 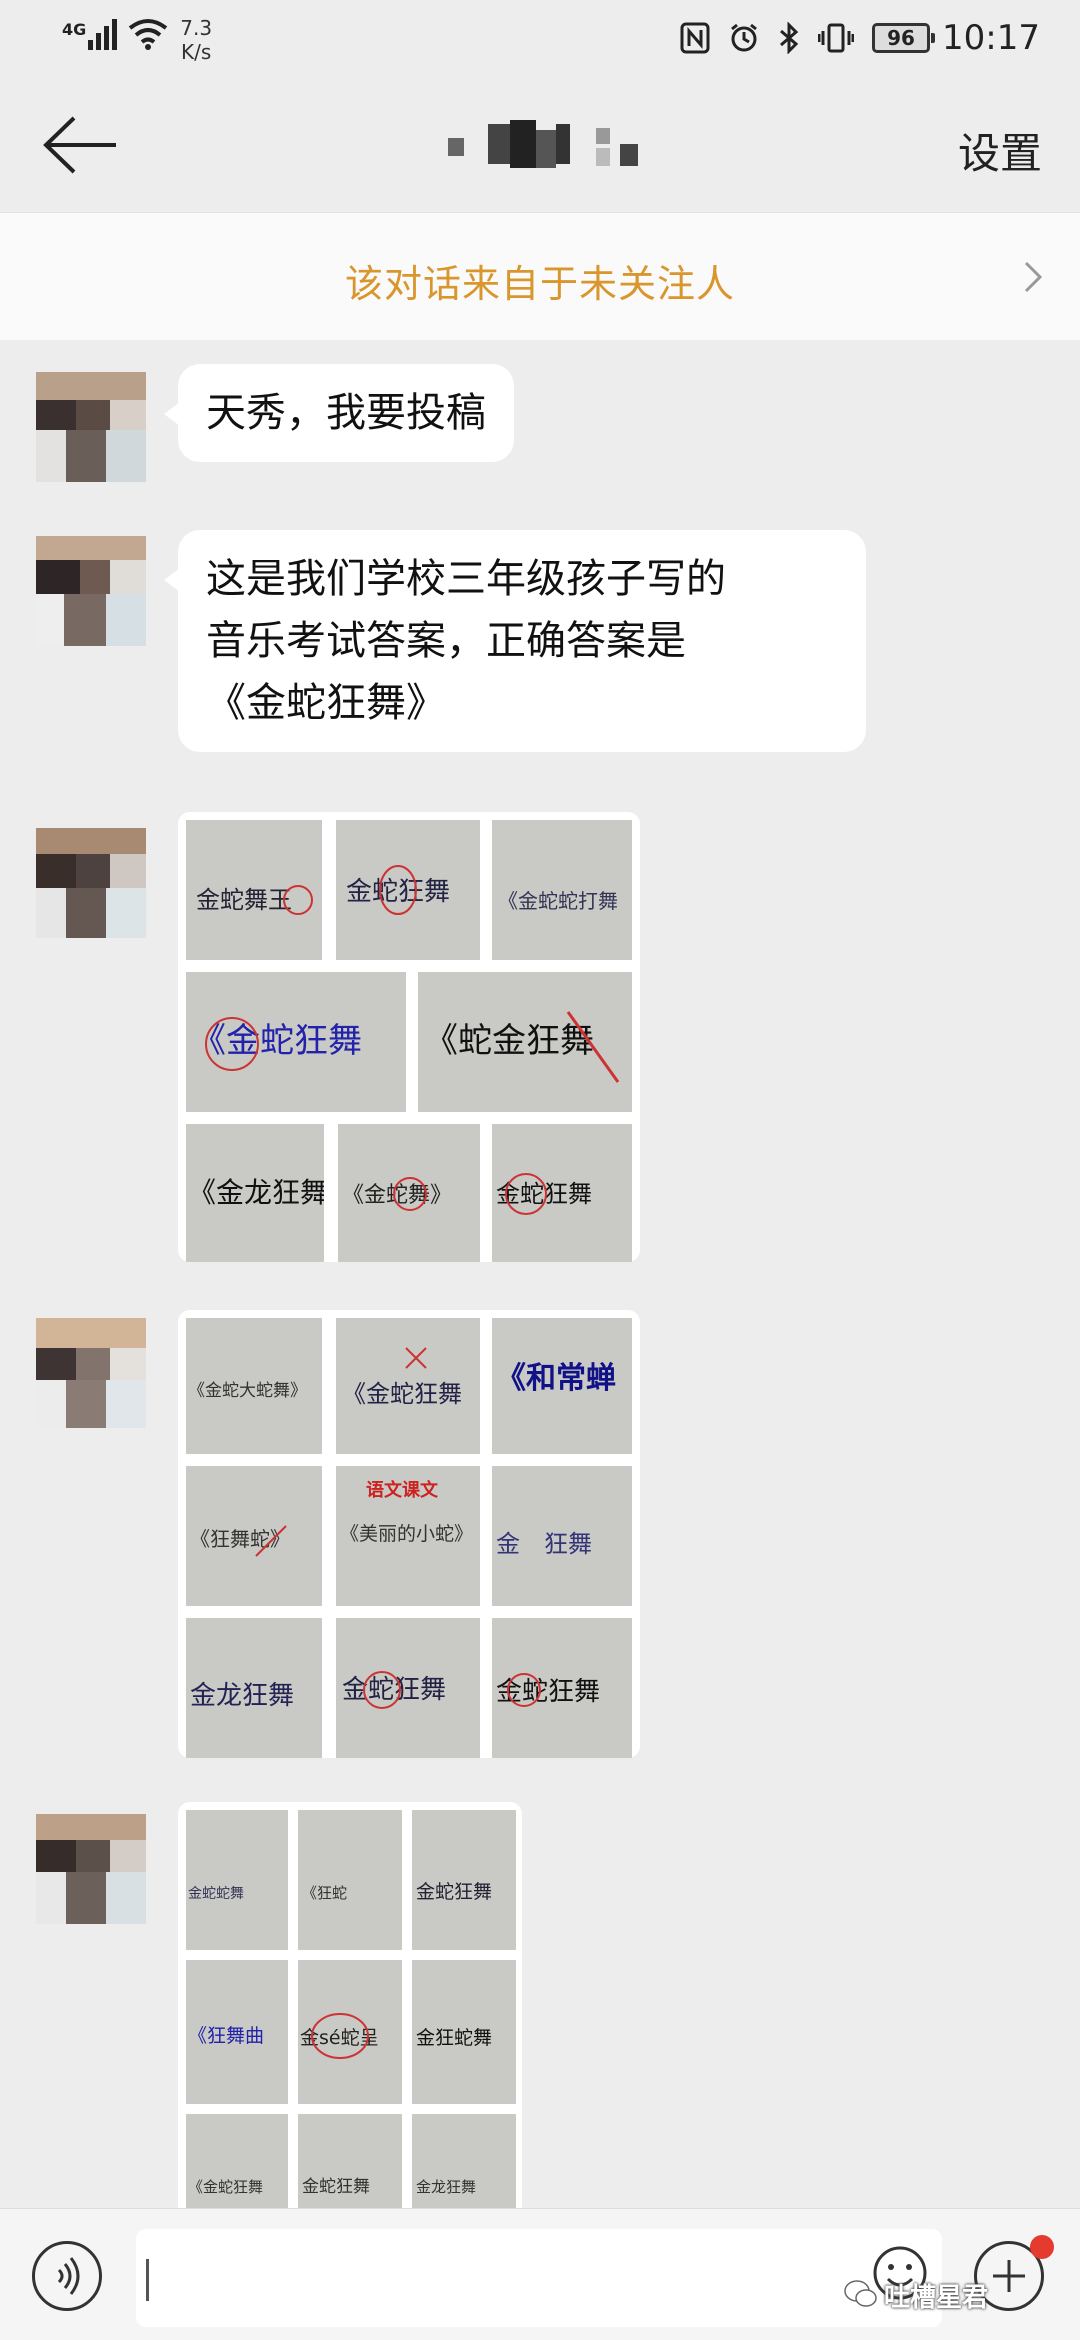 I want to click on banner-text: 该对话来自于未关注人, so click(x=539, y=284).